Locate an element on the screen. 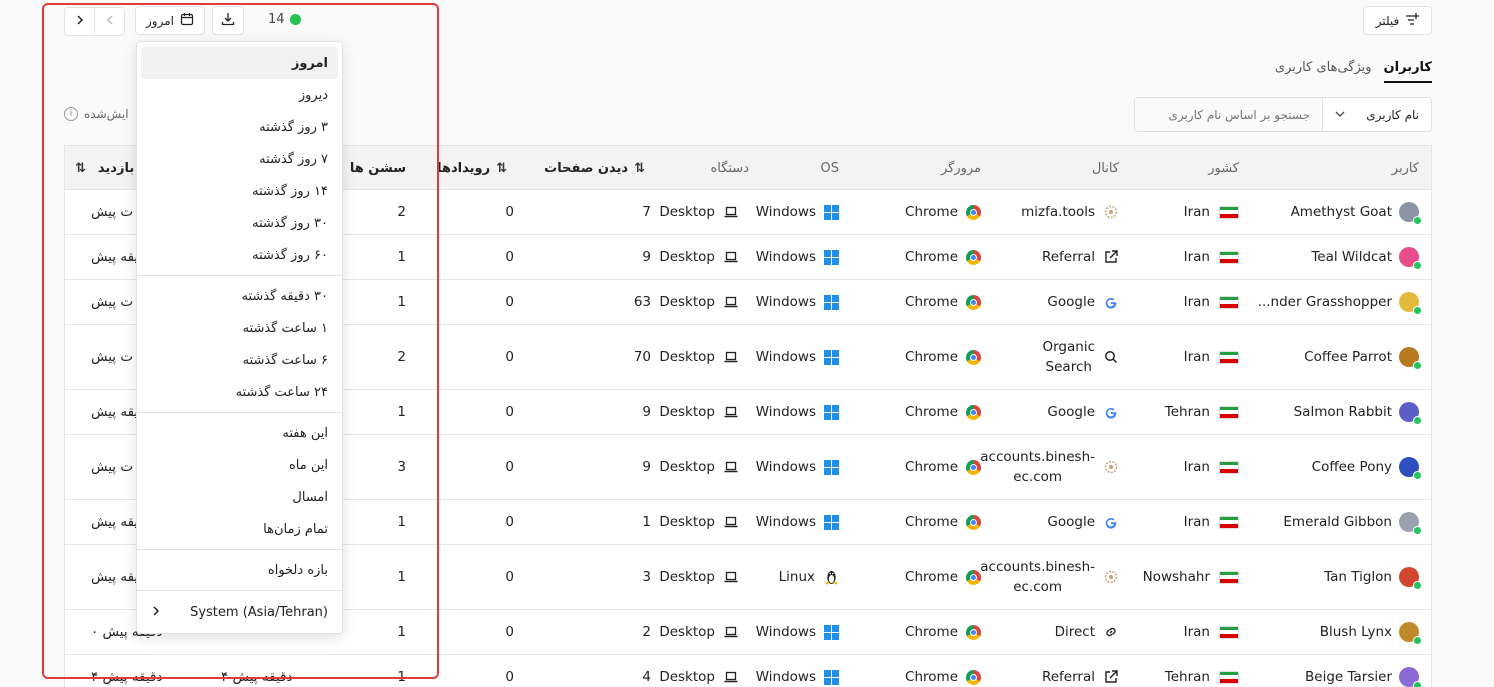  user-cell: Tan Tiglon is located at coordinates (1373, 577).